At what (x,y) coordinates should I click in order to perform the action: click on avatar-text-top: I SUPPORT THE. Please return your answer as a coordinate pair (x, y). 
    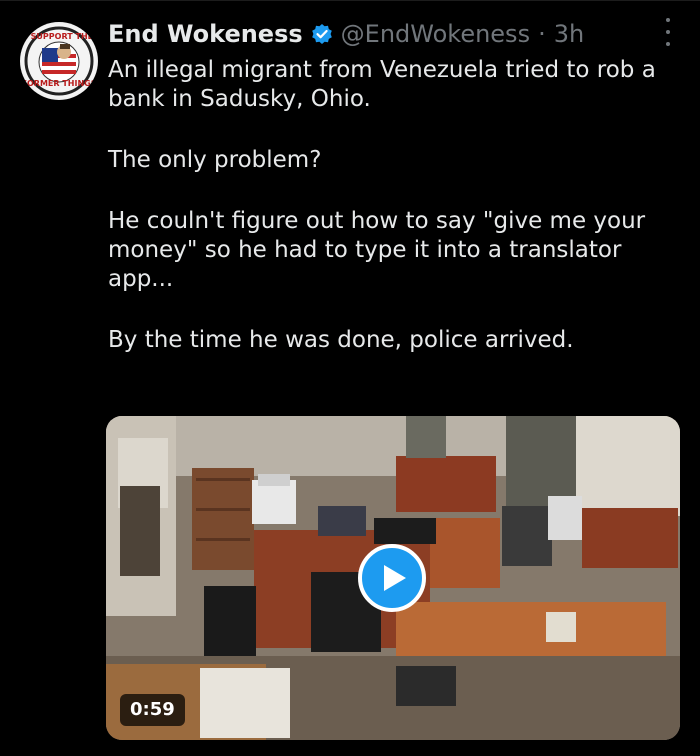
    Looking at the image, I should click on (59, 36).